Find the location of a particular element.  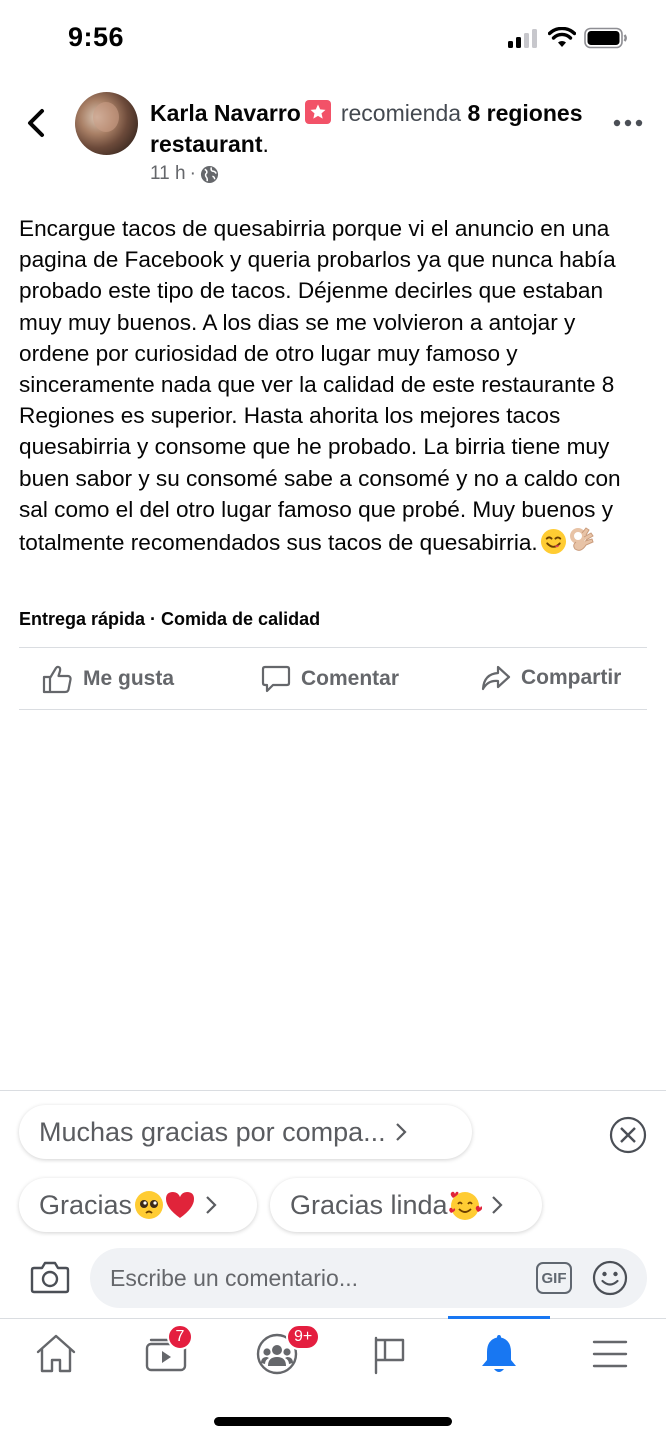

home-indicator is located at coordinates (333, 1421).